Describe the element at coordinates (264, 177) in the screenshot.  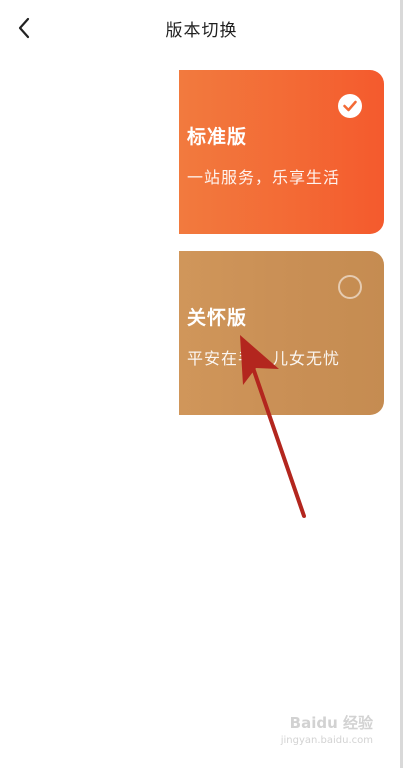
I see `card-subtitle: 一站服务，乐享生活` at that location.